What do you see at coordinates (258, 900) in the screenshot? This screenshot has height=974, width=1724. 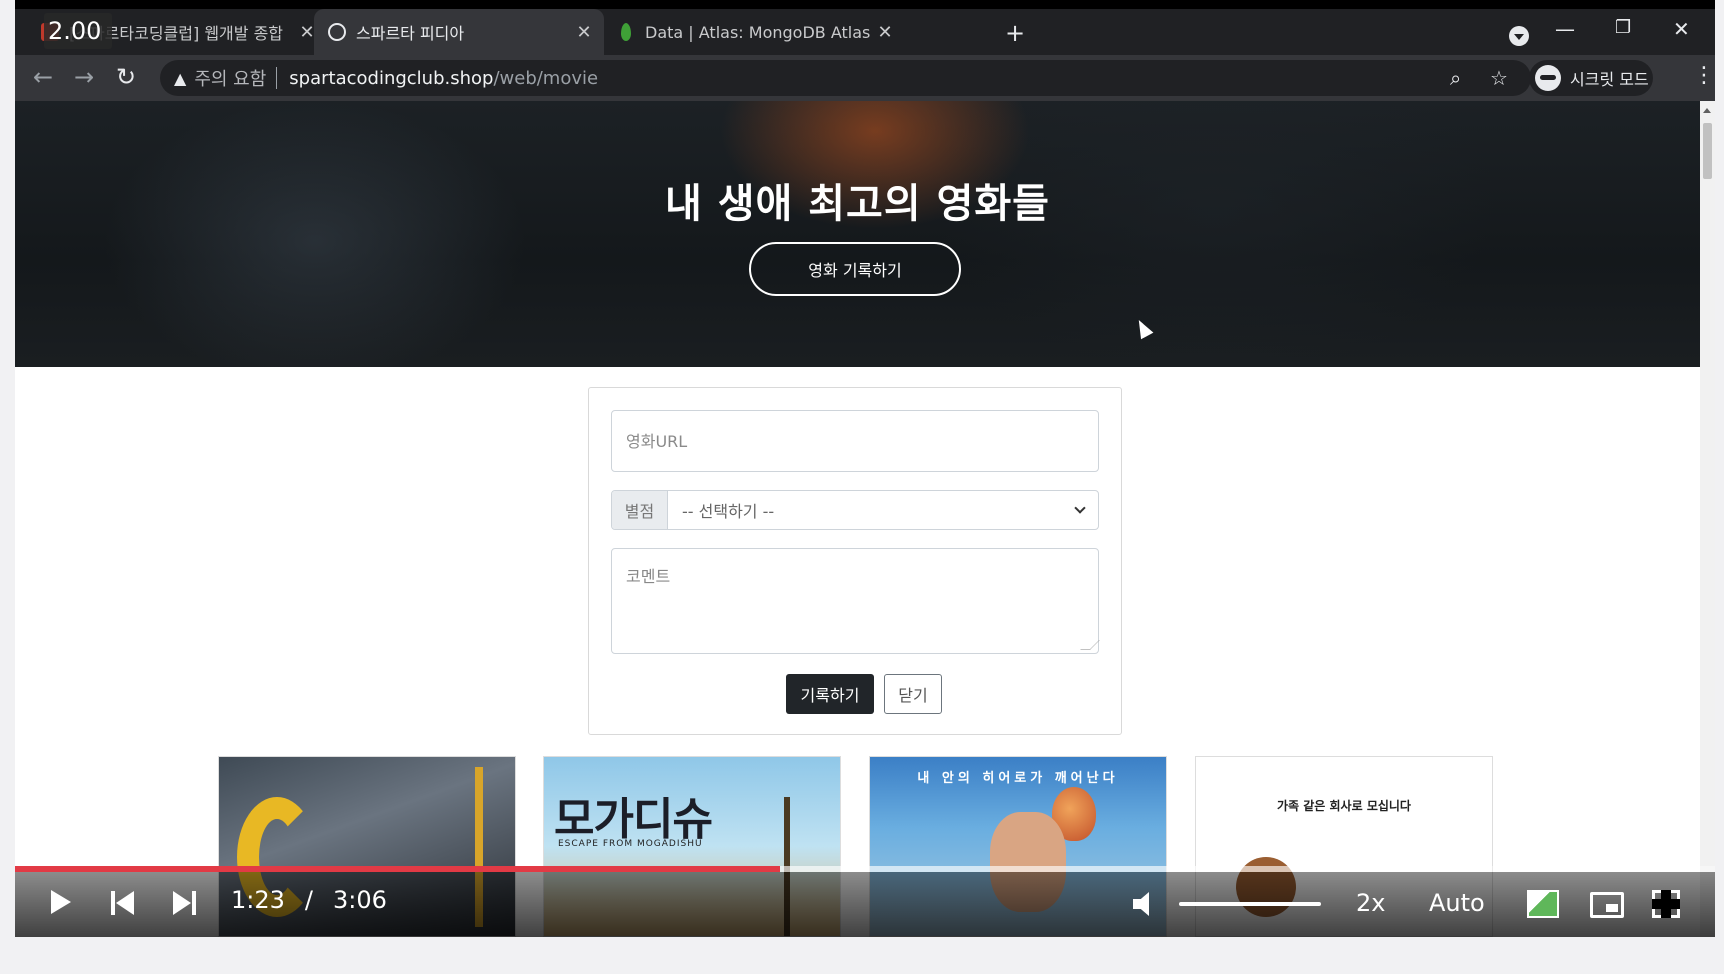 I see `current-time: 1:23` at bounding box center [258, 900].